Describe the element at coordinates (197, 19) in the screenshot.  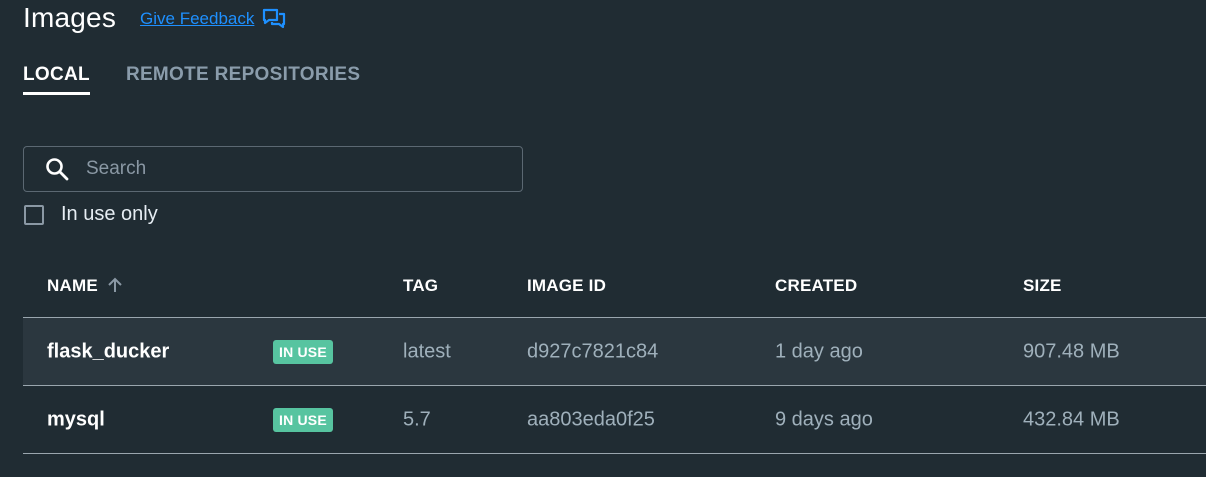
I see `give-feedback-label: Give Feedback` at that location.